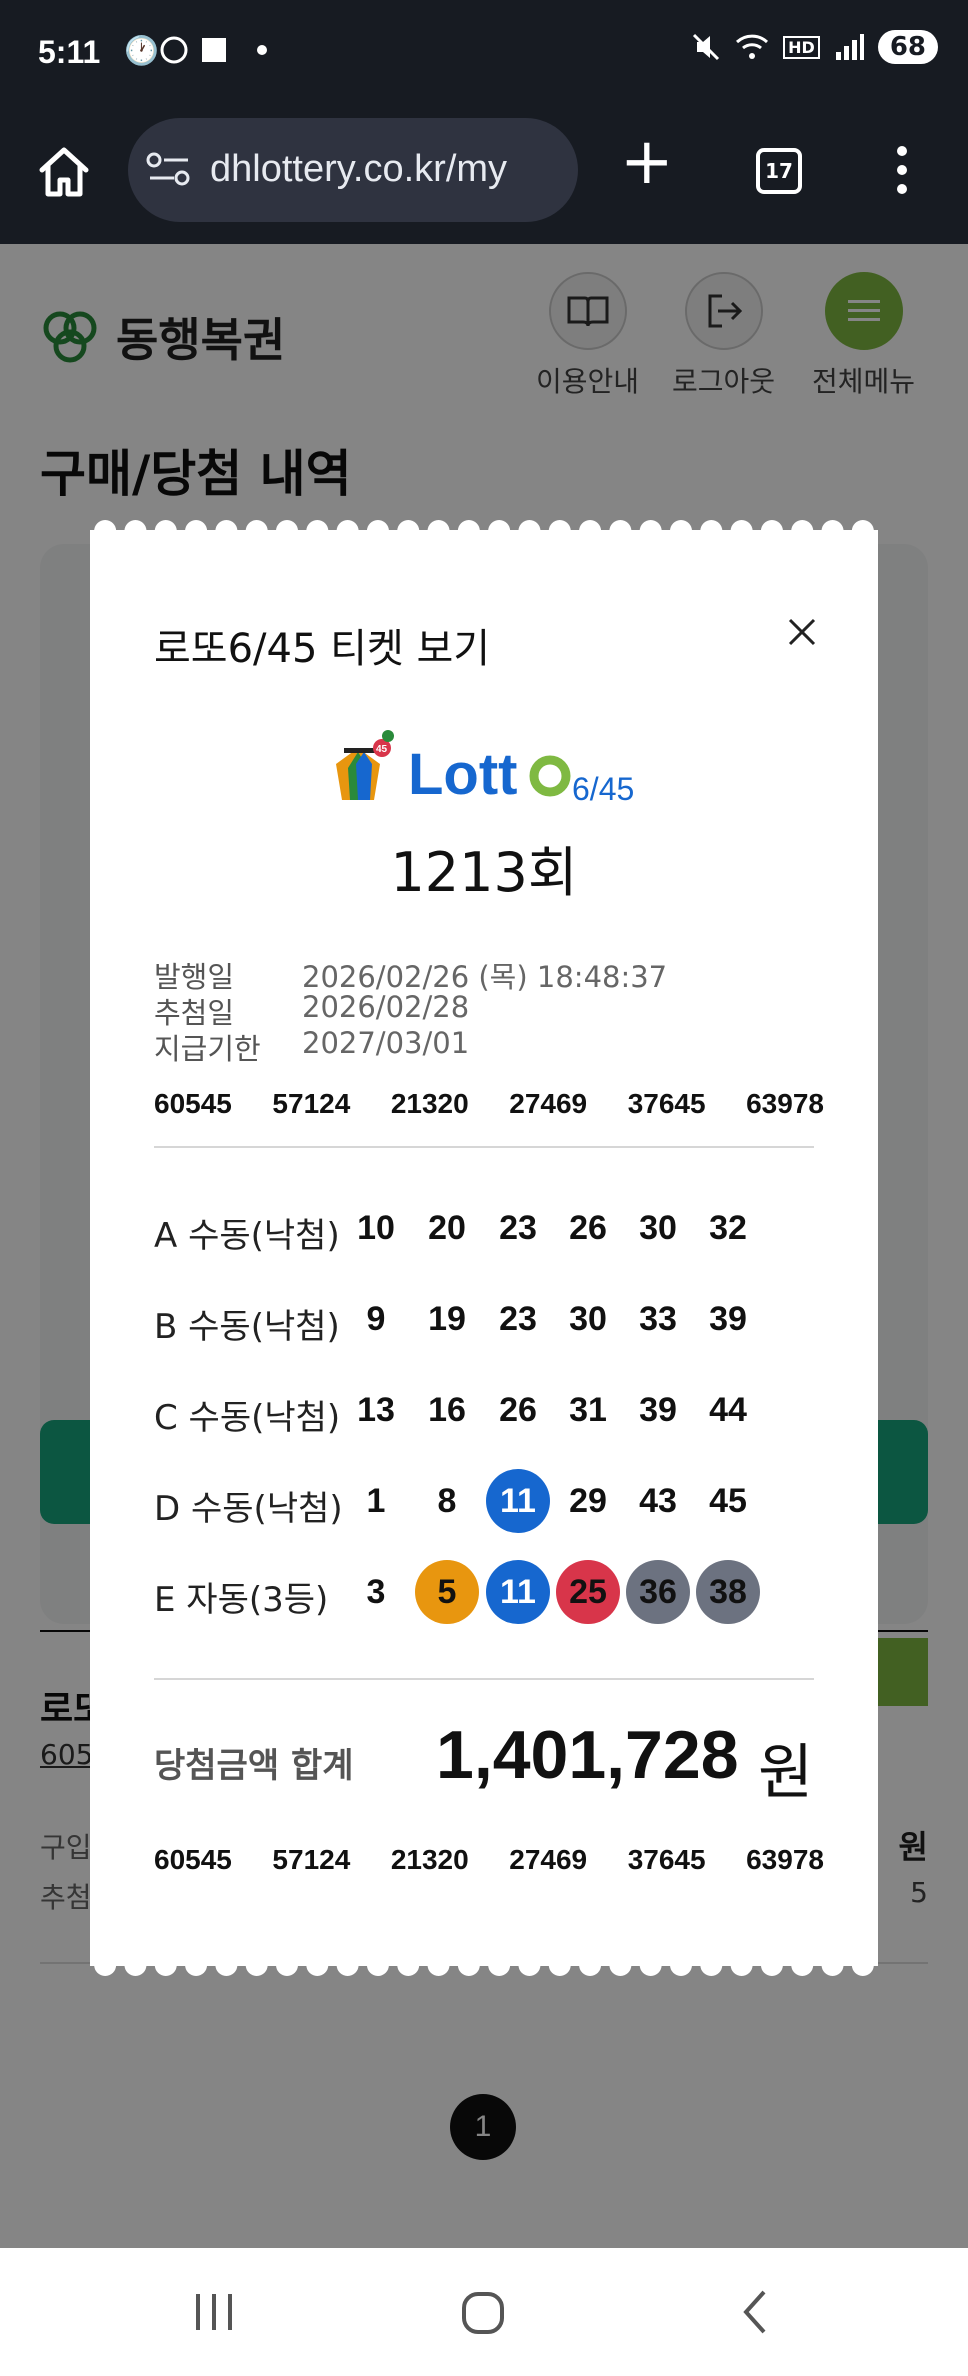 The image size is (968, 2376). I want to click on back-icon, so click(755, 2312).